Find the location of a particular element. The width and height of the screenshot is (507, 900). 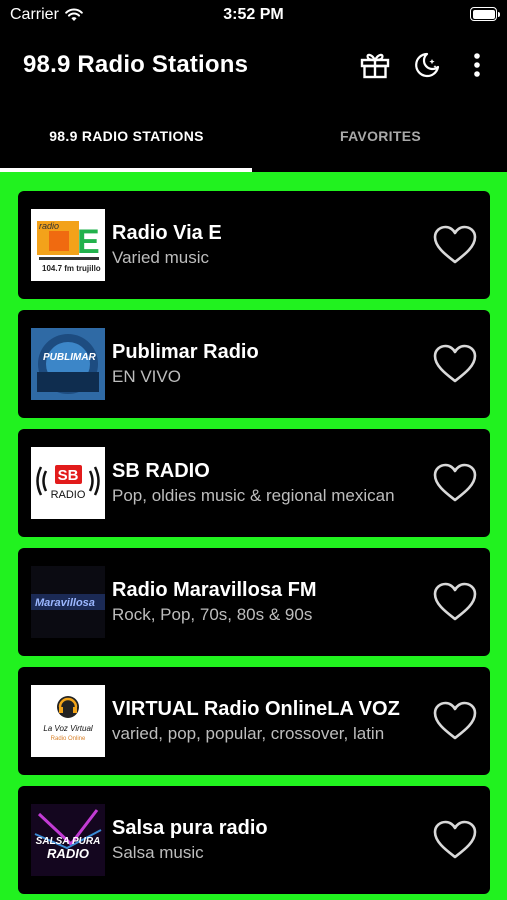

svg-text: 104.7 fm trujillo is located at coordinates (71, 268).